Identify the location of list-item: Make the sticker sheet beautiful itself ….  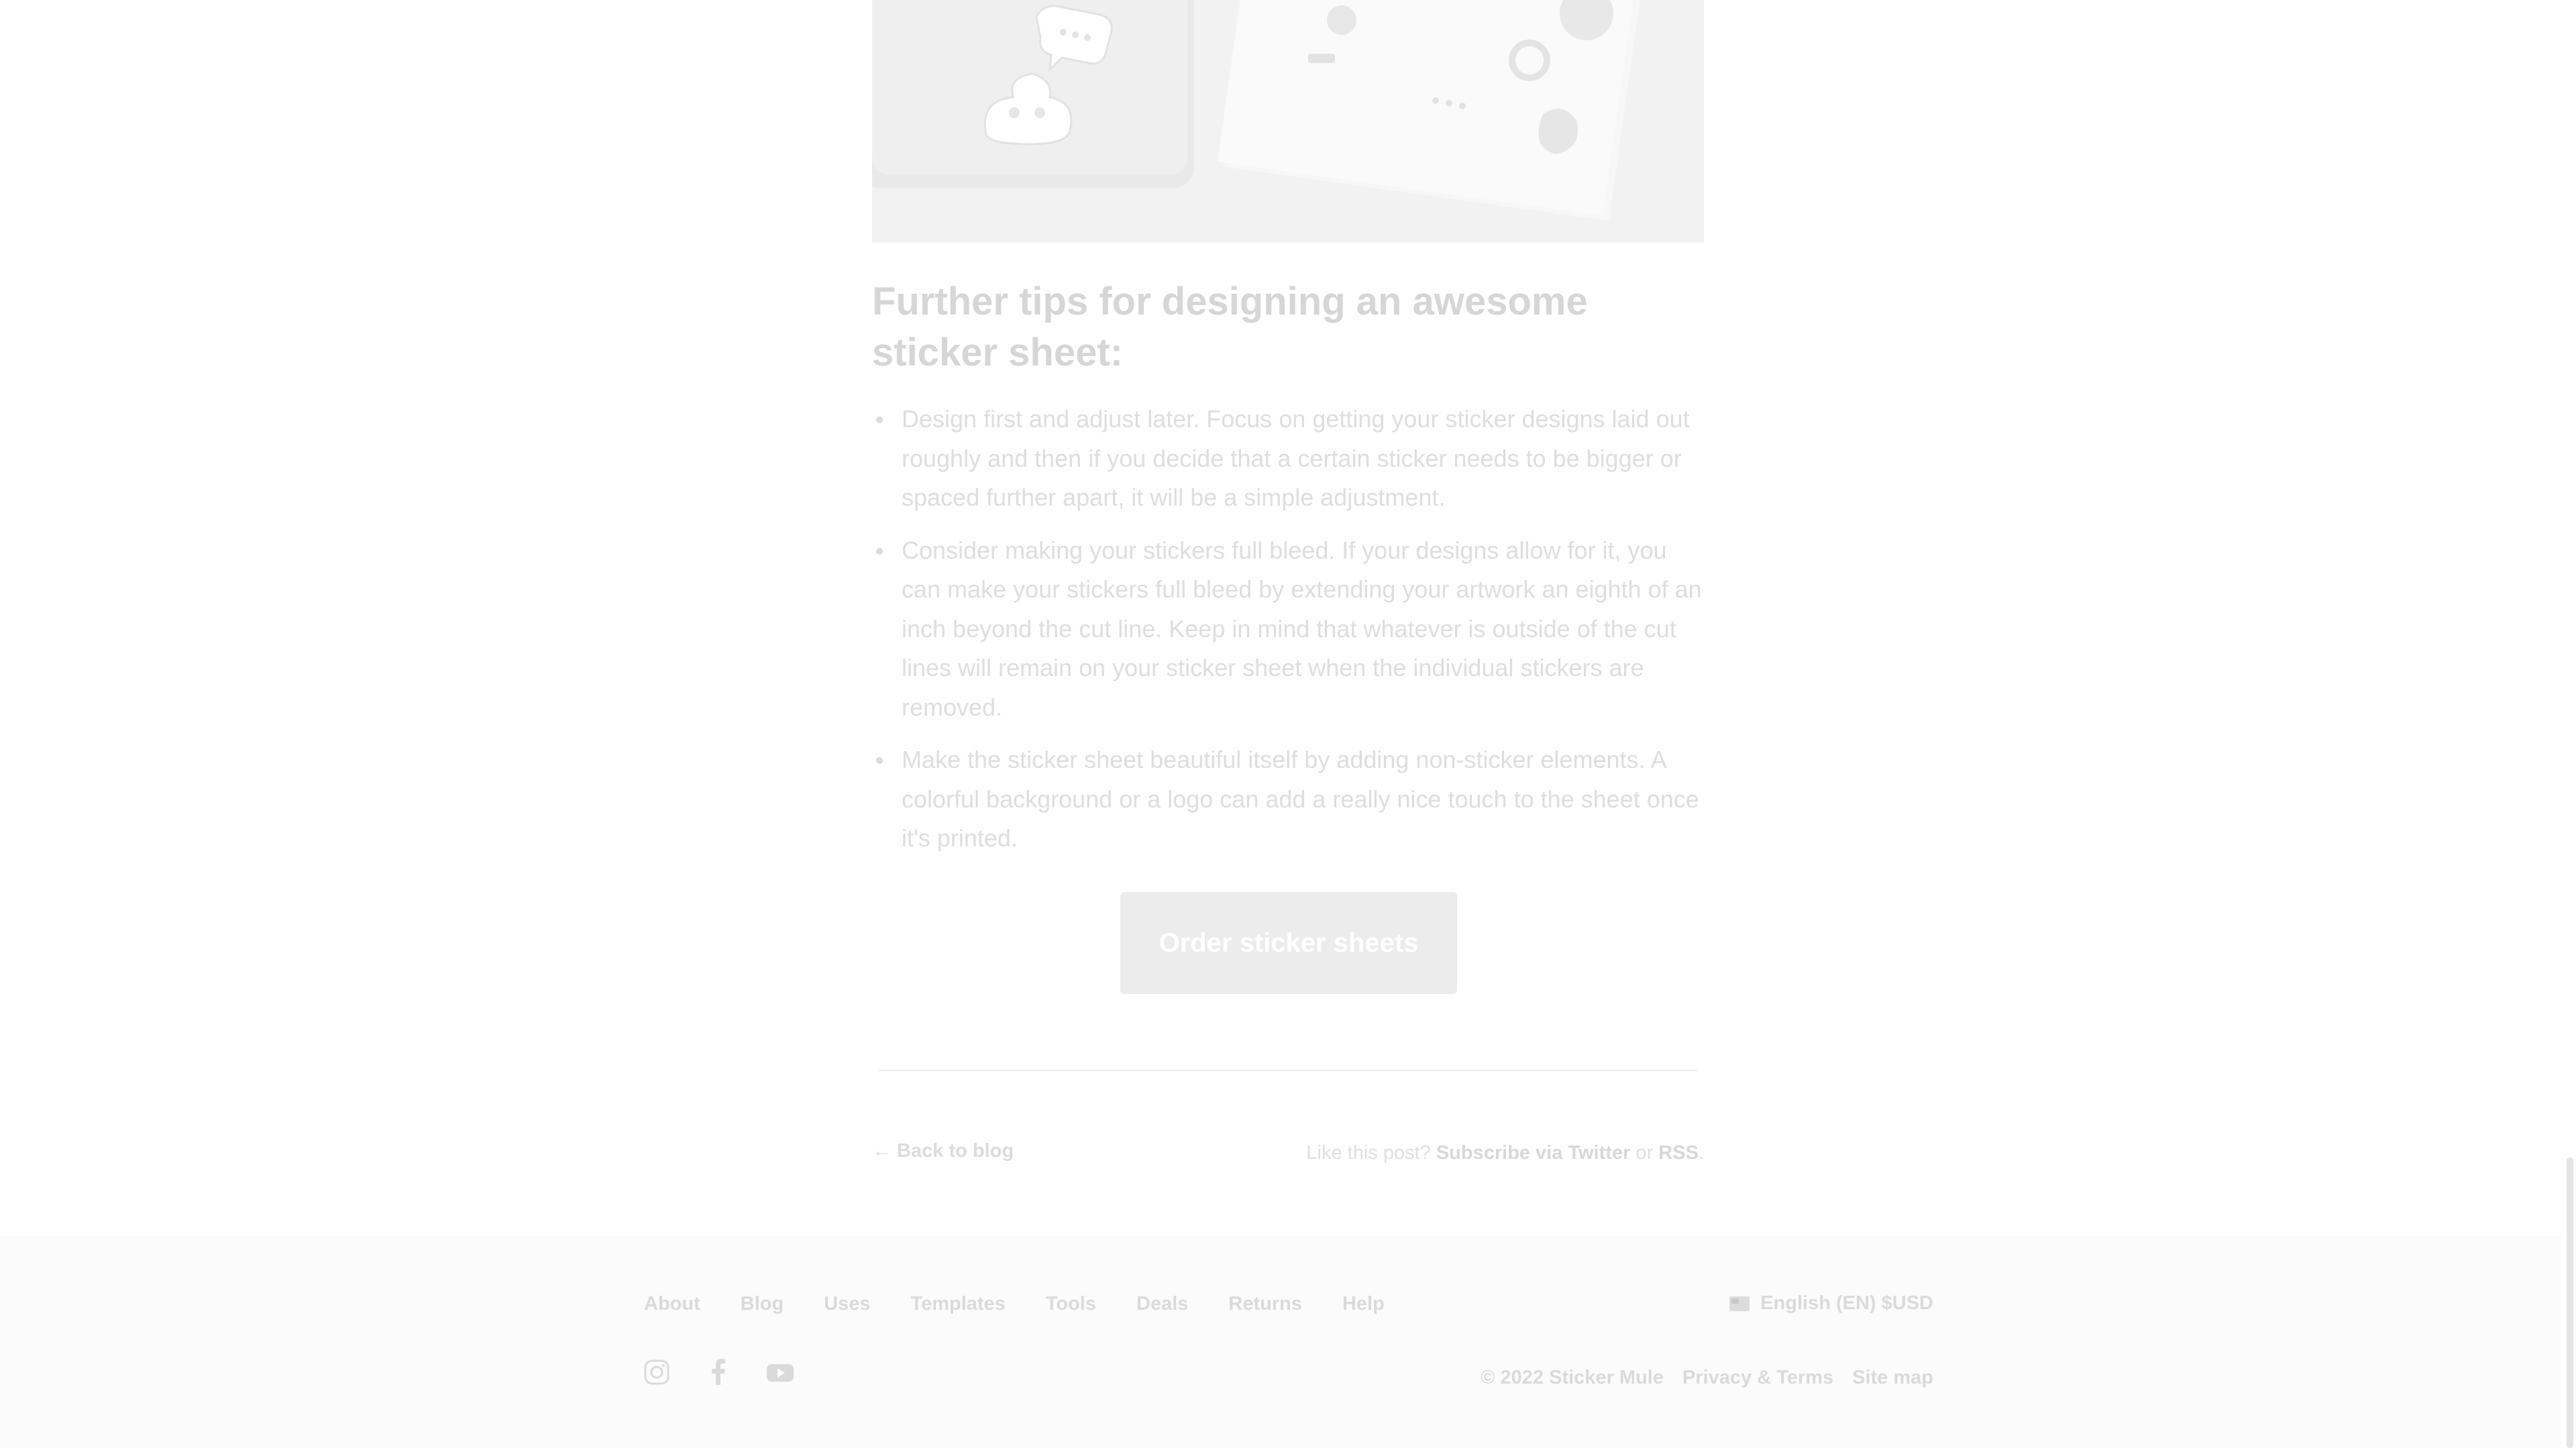
(1290, 799).